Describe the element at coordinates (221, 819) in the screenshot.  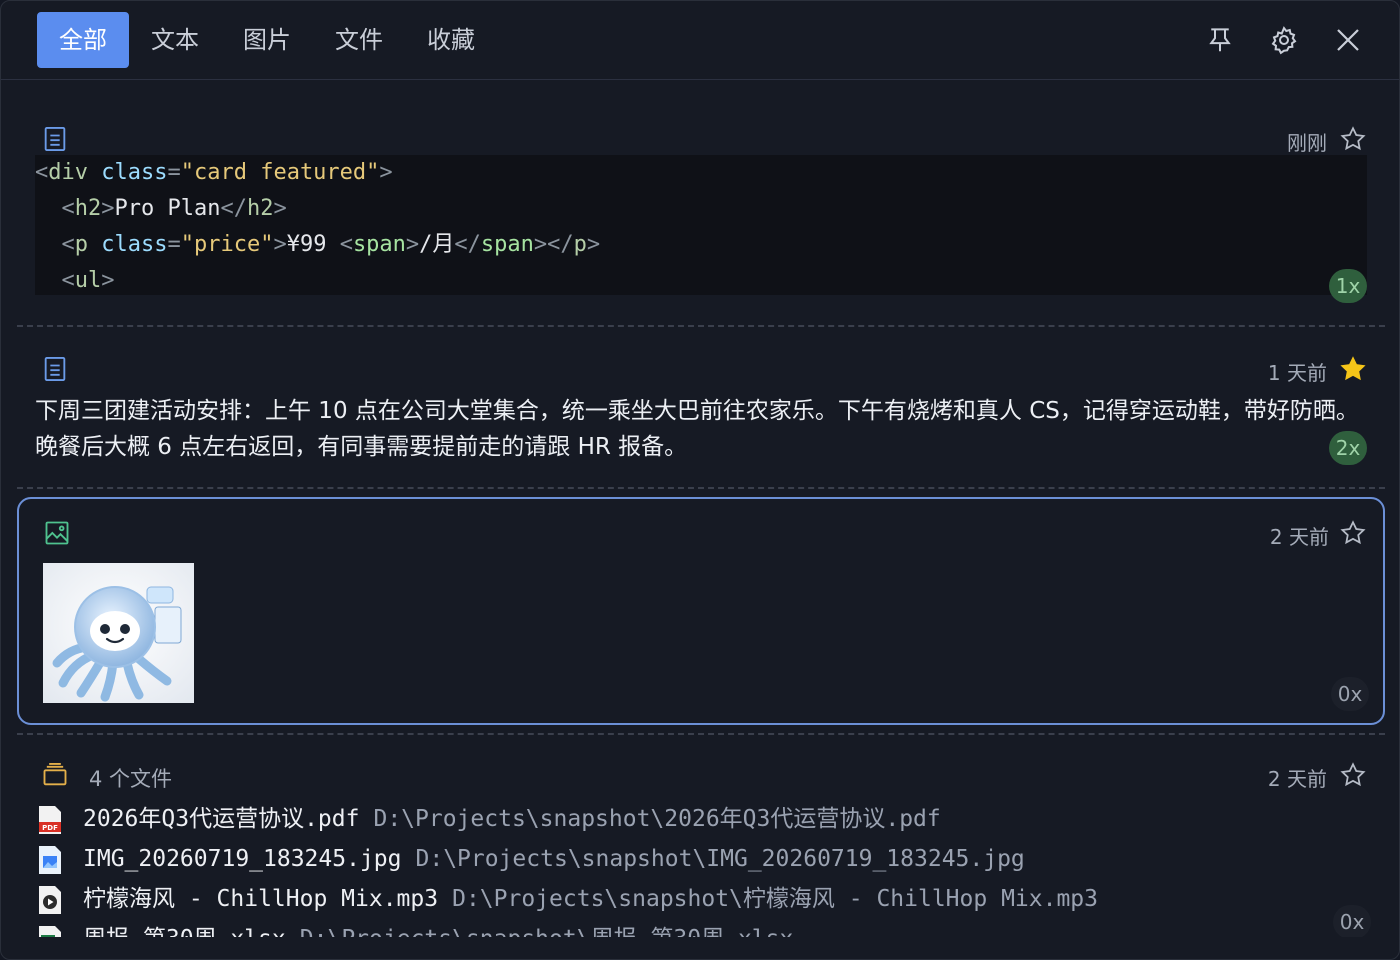
I see `file-name: 2026年Q3代运营协议.pdf` at that location.